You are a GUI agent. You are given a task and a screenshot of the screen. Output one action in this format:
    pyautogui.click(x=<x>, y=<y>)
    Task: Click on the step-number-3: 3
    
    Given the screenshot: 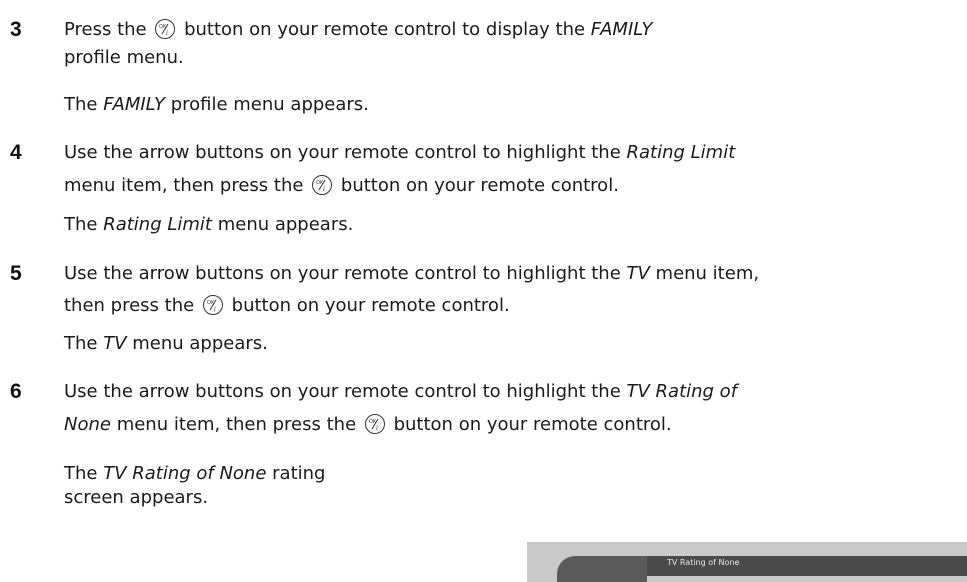 What is the action you would take?
    pyautogui.click(x=16, y=29)
    